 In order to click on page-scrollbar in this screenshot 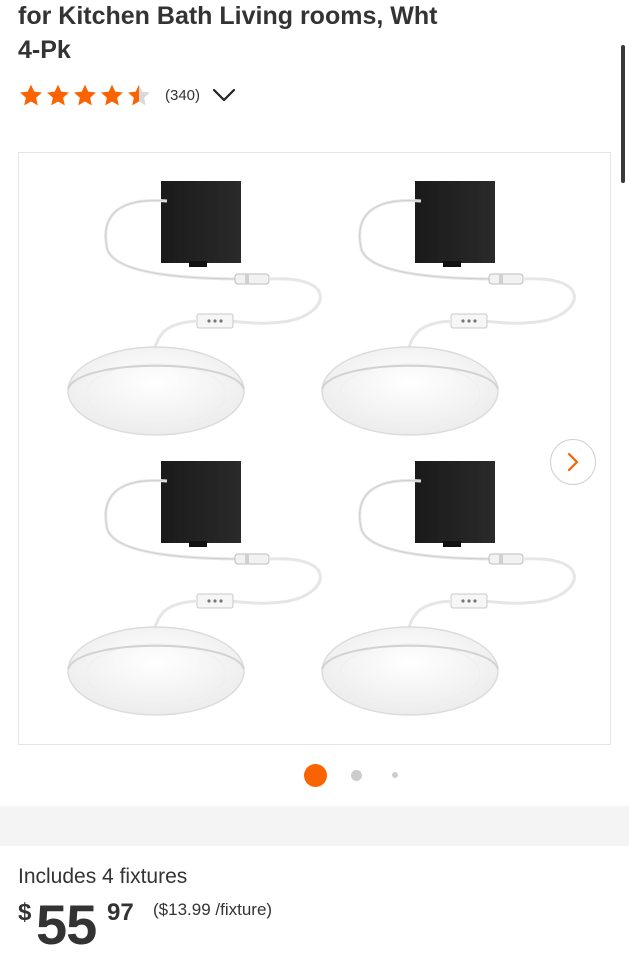, I will do `click(623, 114)`.